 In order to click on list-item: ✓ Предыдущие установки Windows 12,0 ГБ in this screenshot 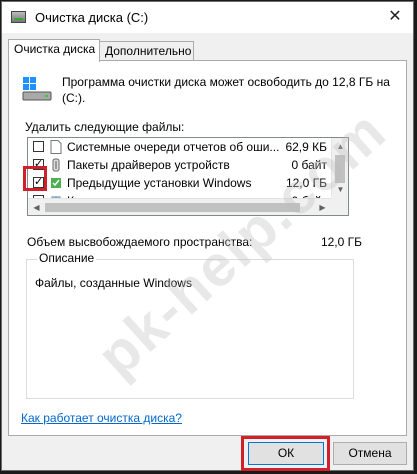, I will do `click(179, 183)`.